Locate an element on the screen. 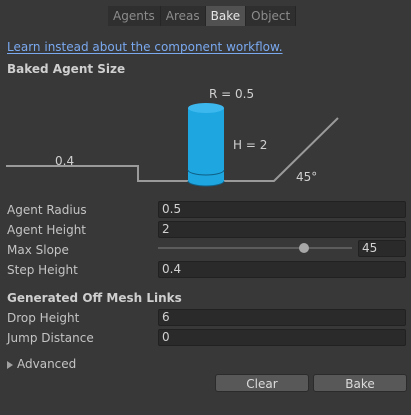  tab-bake: Bake is located at coordinates (226, 16).